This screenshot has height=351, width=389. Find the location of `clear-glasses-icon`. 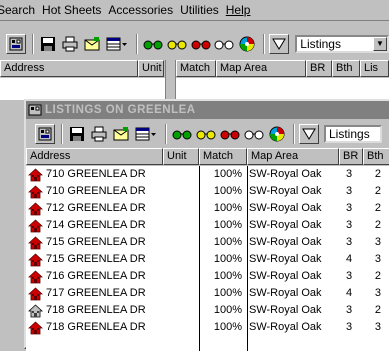

clear-glasses-icon is located at coordinates (224, 44).